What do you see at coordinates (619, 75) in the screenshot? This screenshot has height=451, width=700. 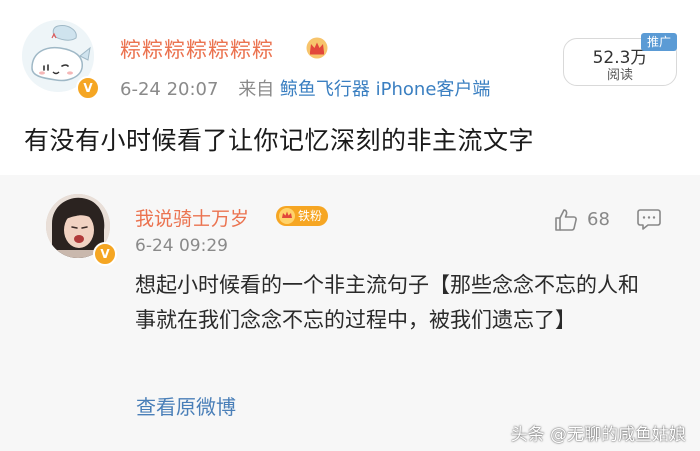 I see `read-label: 阅读` at bounding box center [619, 75].